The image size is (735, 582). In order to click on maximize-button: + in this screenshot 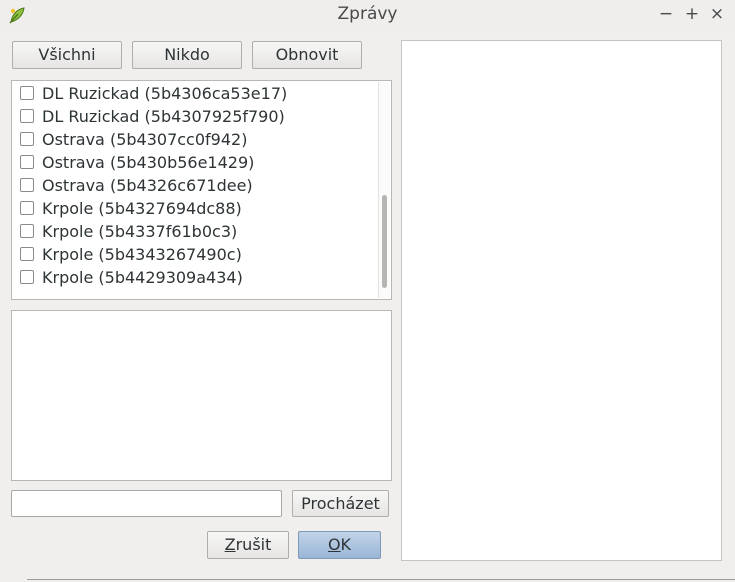, I will do `click(692, 14)`.